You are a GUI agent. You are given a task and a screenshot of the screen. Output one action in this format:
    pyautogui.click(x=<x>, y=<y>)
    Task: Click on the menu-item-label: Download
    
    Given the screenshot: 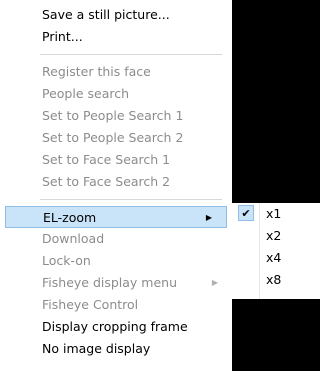 What is the action you would take?
    pyautogui.click(x=73, y=238)
    